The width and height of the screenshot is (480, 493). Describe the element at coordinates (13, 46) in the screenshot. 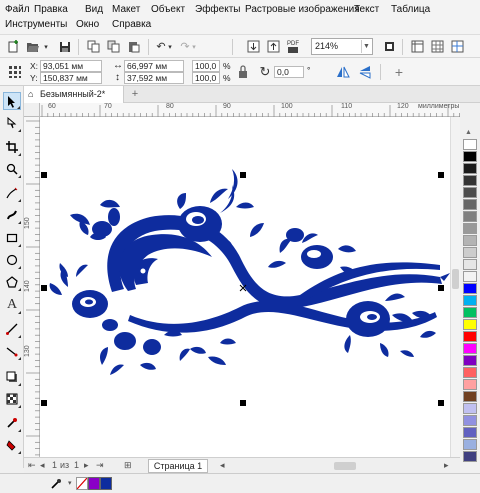

I see `new-document-icon` at that location.